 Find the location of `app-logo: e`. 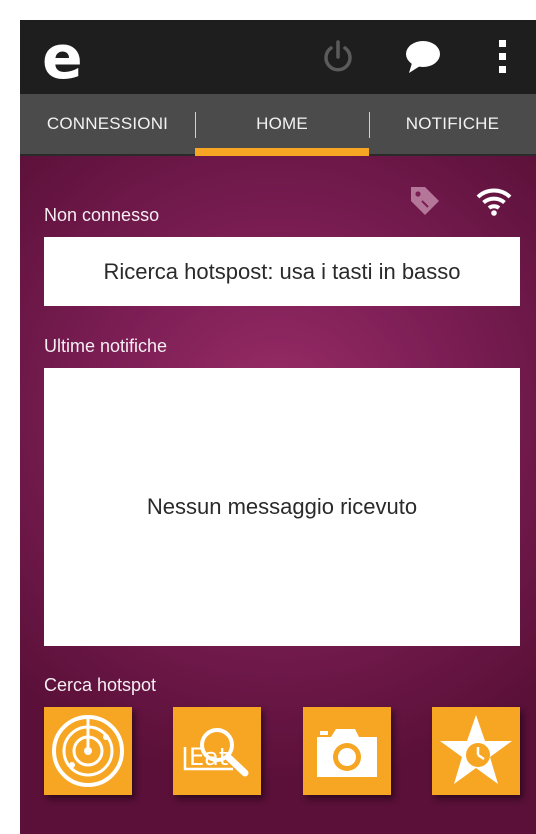

app-logo: e is located at coordinates (66, 58).